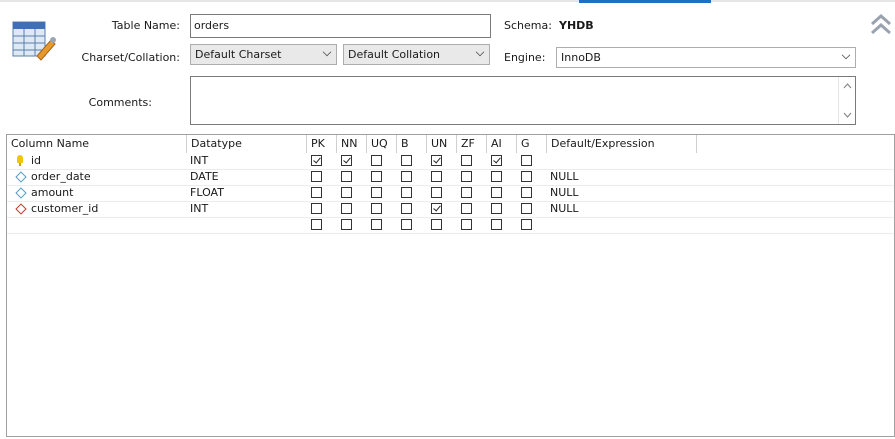  I want to click on schema-label: Schema:, so click(528, 25).